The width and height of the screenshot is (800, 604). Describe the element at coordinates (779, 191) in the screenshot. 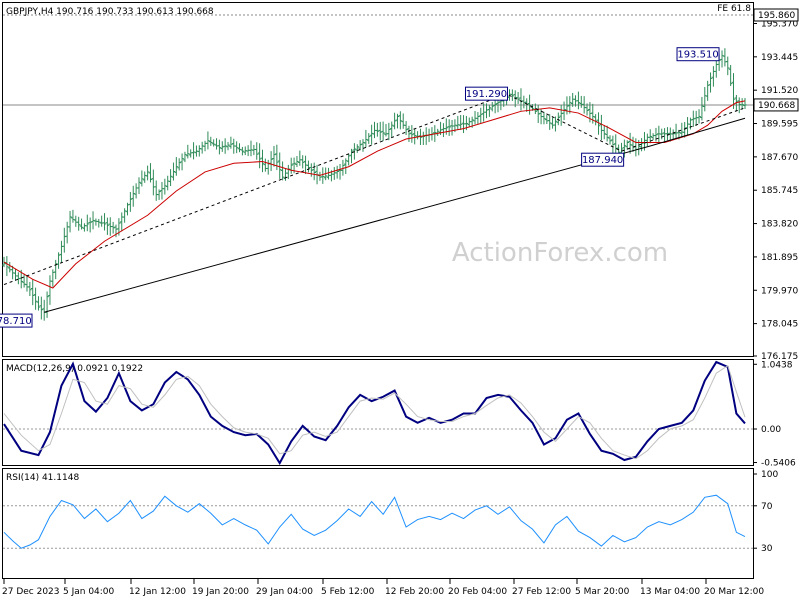

I see `price-axis-label: 185.745` at that location.